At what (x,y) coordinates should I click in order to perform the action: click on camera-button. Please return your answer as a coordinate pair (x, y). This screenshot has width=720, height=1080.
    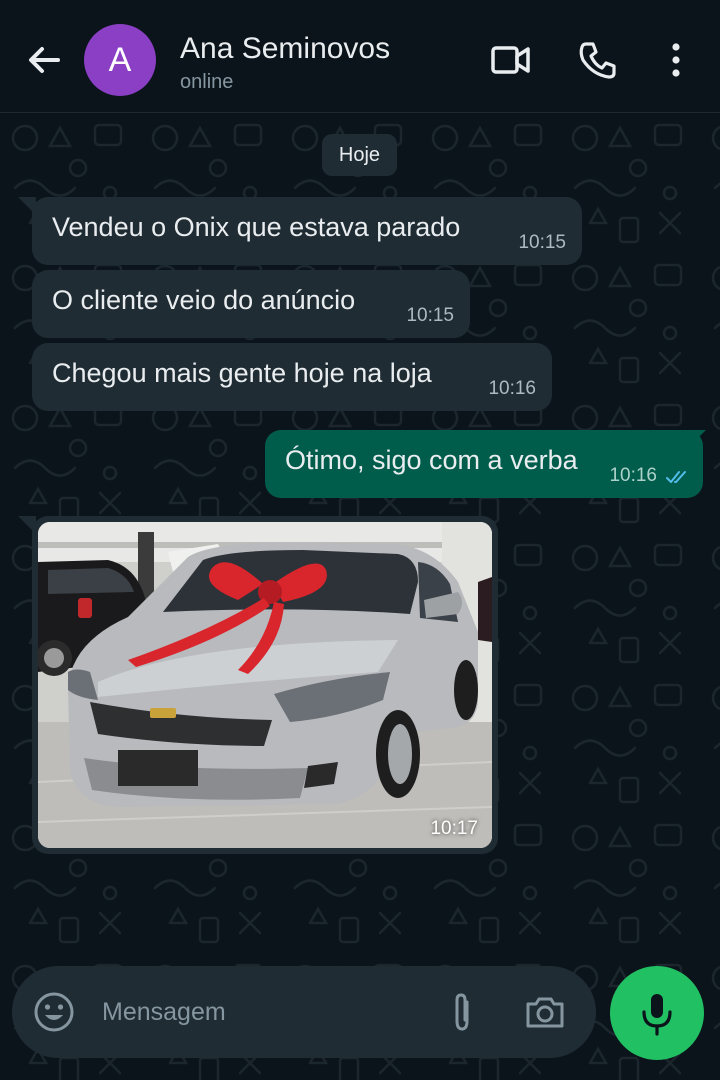
    Looking at the image, I should click on (545, 1012).